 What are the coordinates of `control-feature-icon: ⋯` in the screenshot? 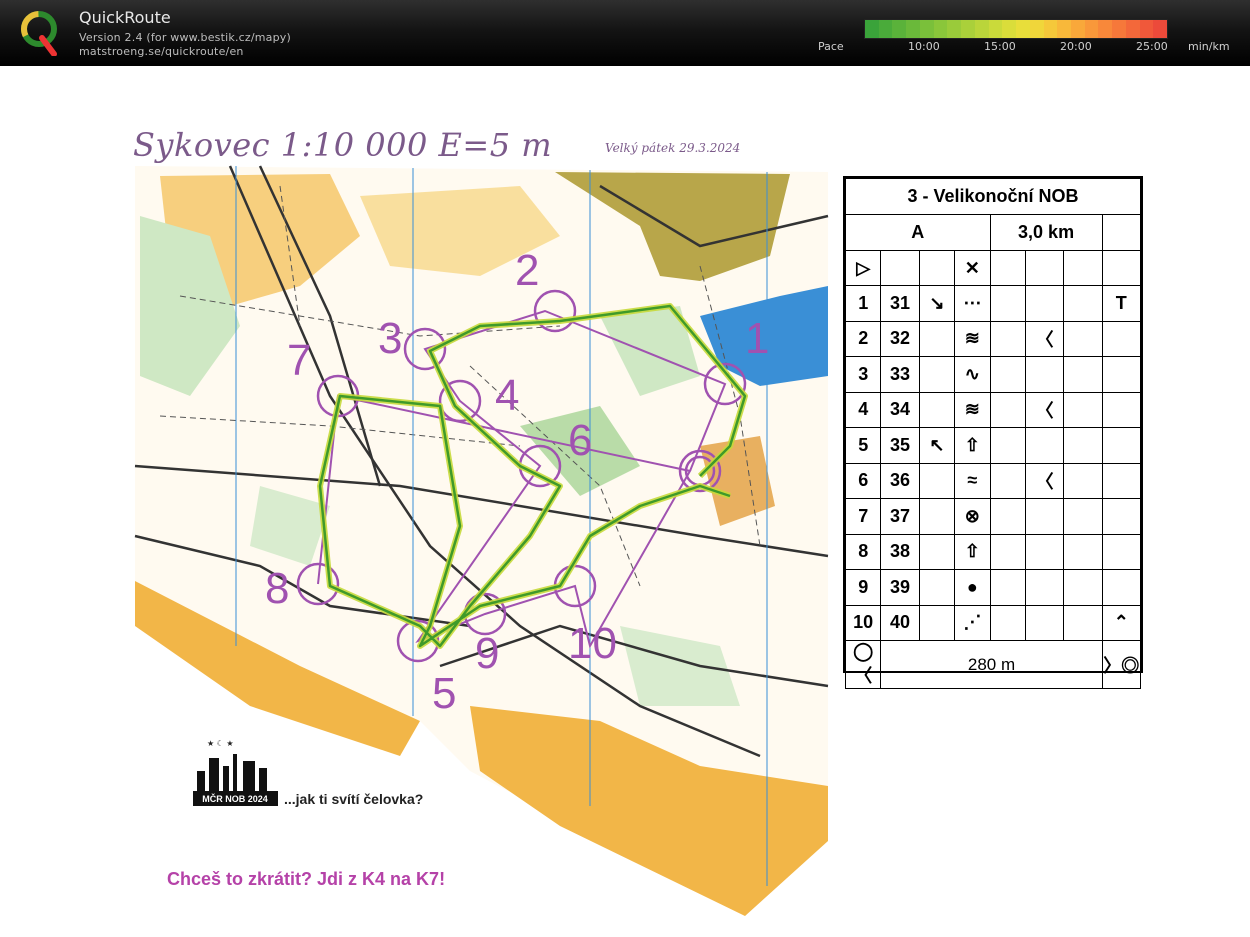 It's located at (972, 303).